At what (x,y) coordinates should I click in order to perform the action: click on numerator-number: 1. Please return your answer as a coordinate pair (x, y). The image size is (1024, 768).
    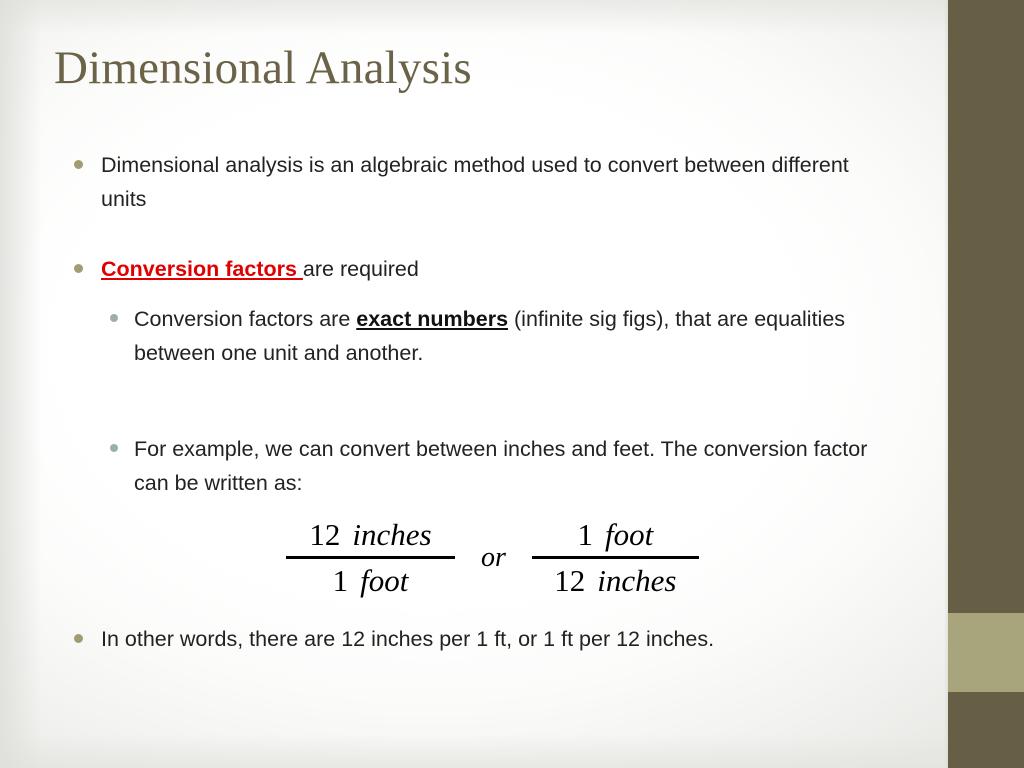
    Looking at the image, I should click on (585, 534).